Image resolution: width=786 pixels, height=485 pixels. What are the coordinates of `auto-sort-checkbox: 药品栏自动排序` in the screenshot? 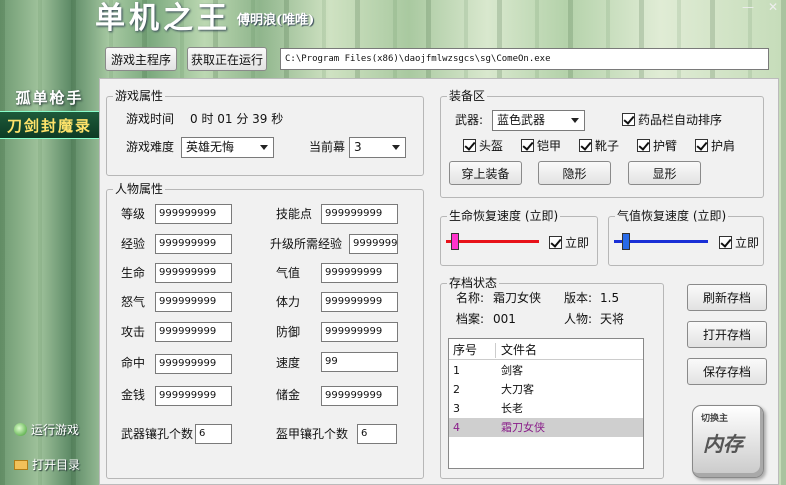 It's located at (672, 119).